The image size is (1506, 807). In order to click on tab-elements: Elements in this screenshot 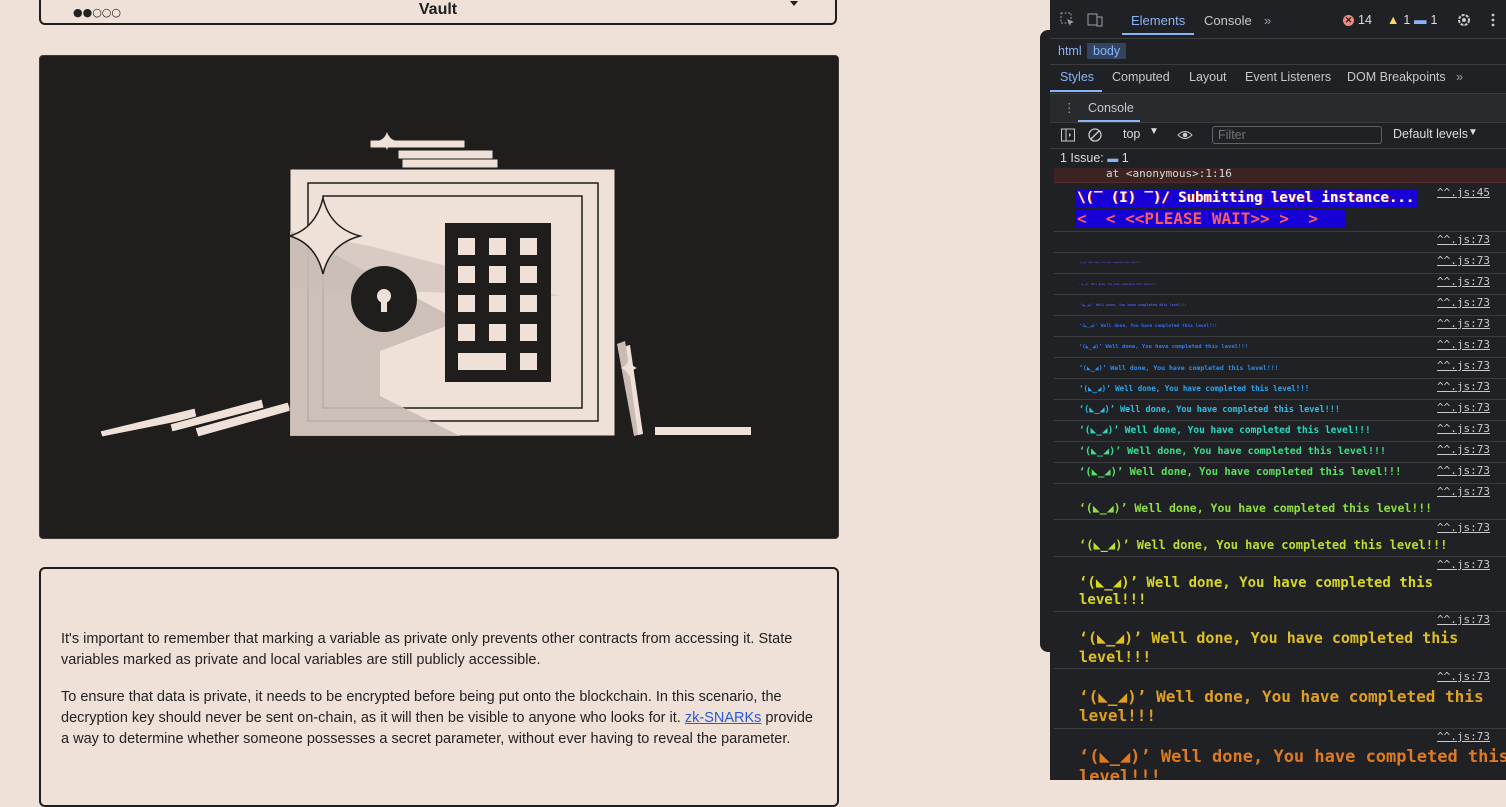, I will do `click(1158, 20)`.